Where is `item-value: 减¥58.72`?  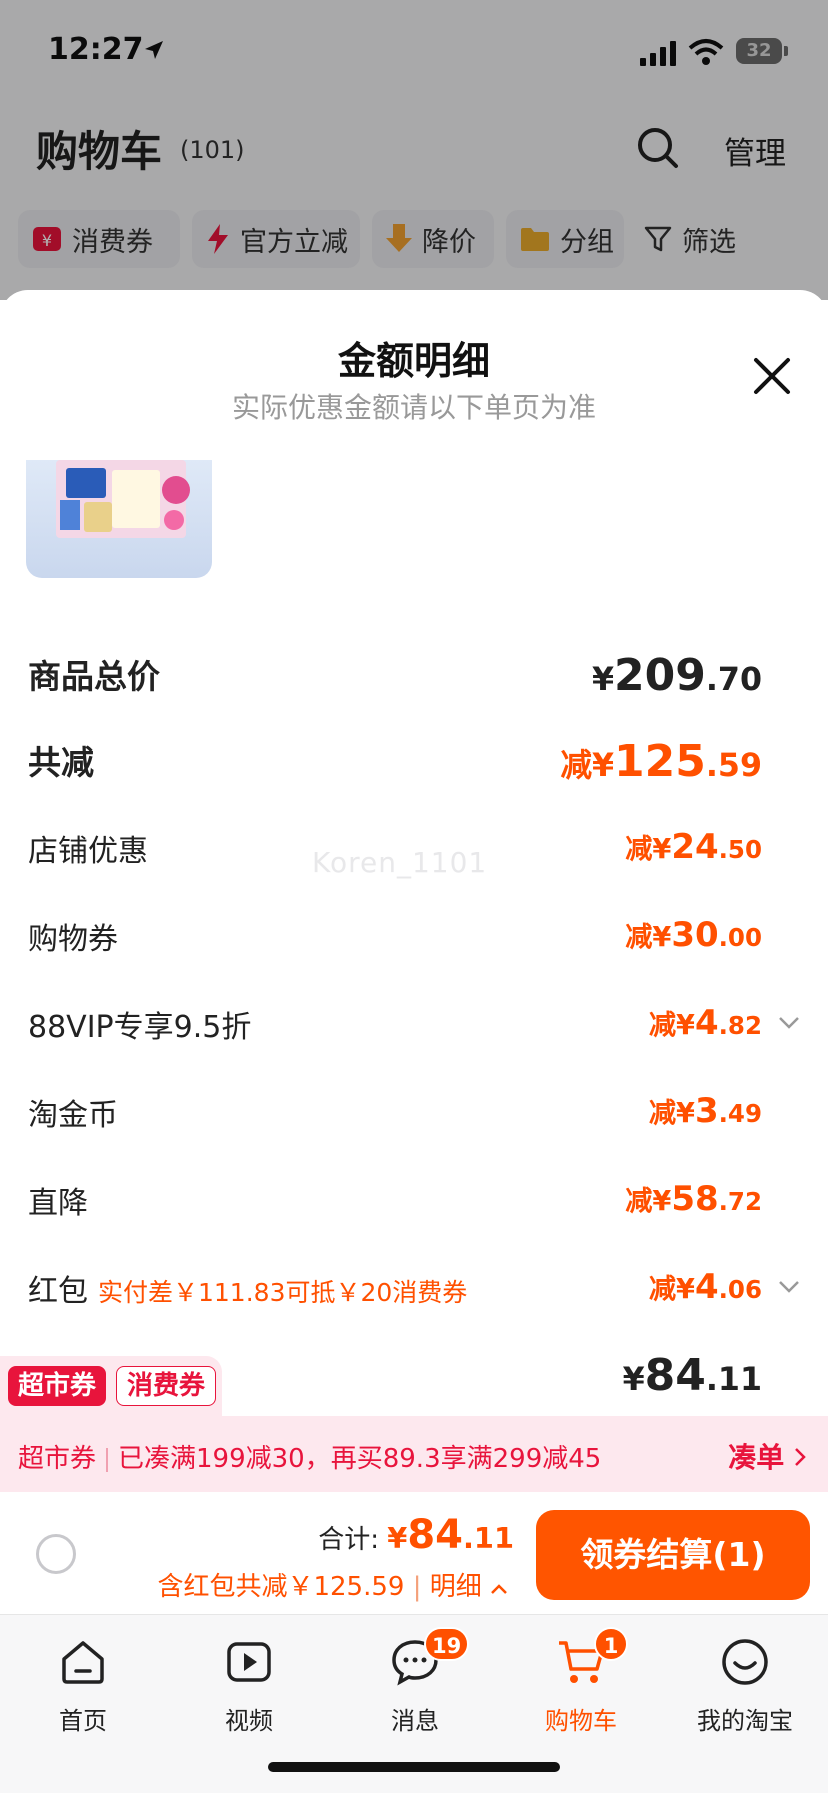
item-value: 减¥58.72 is located at coordinates (693, 1198).